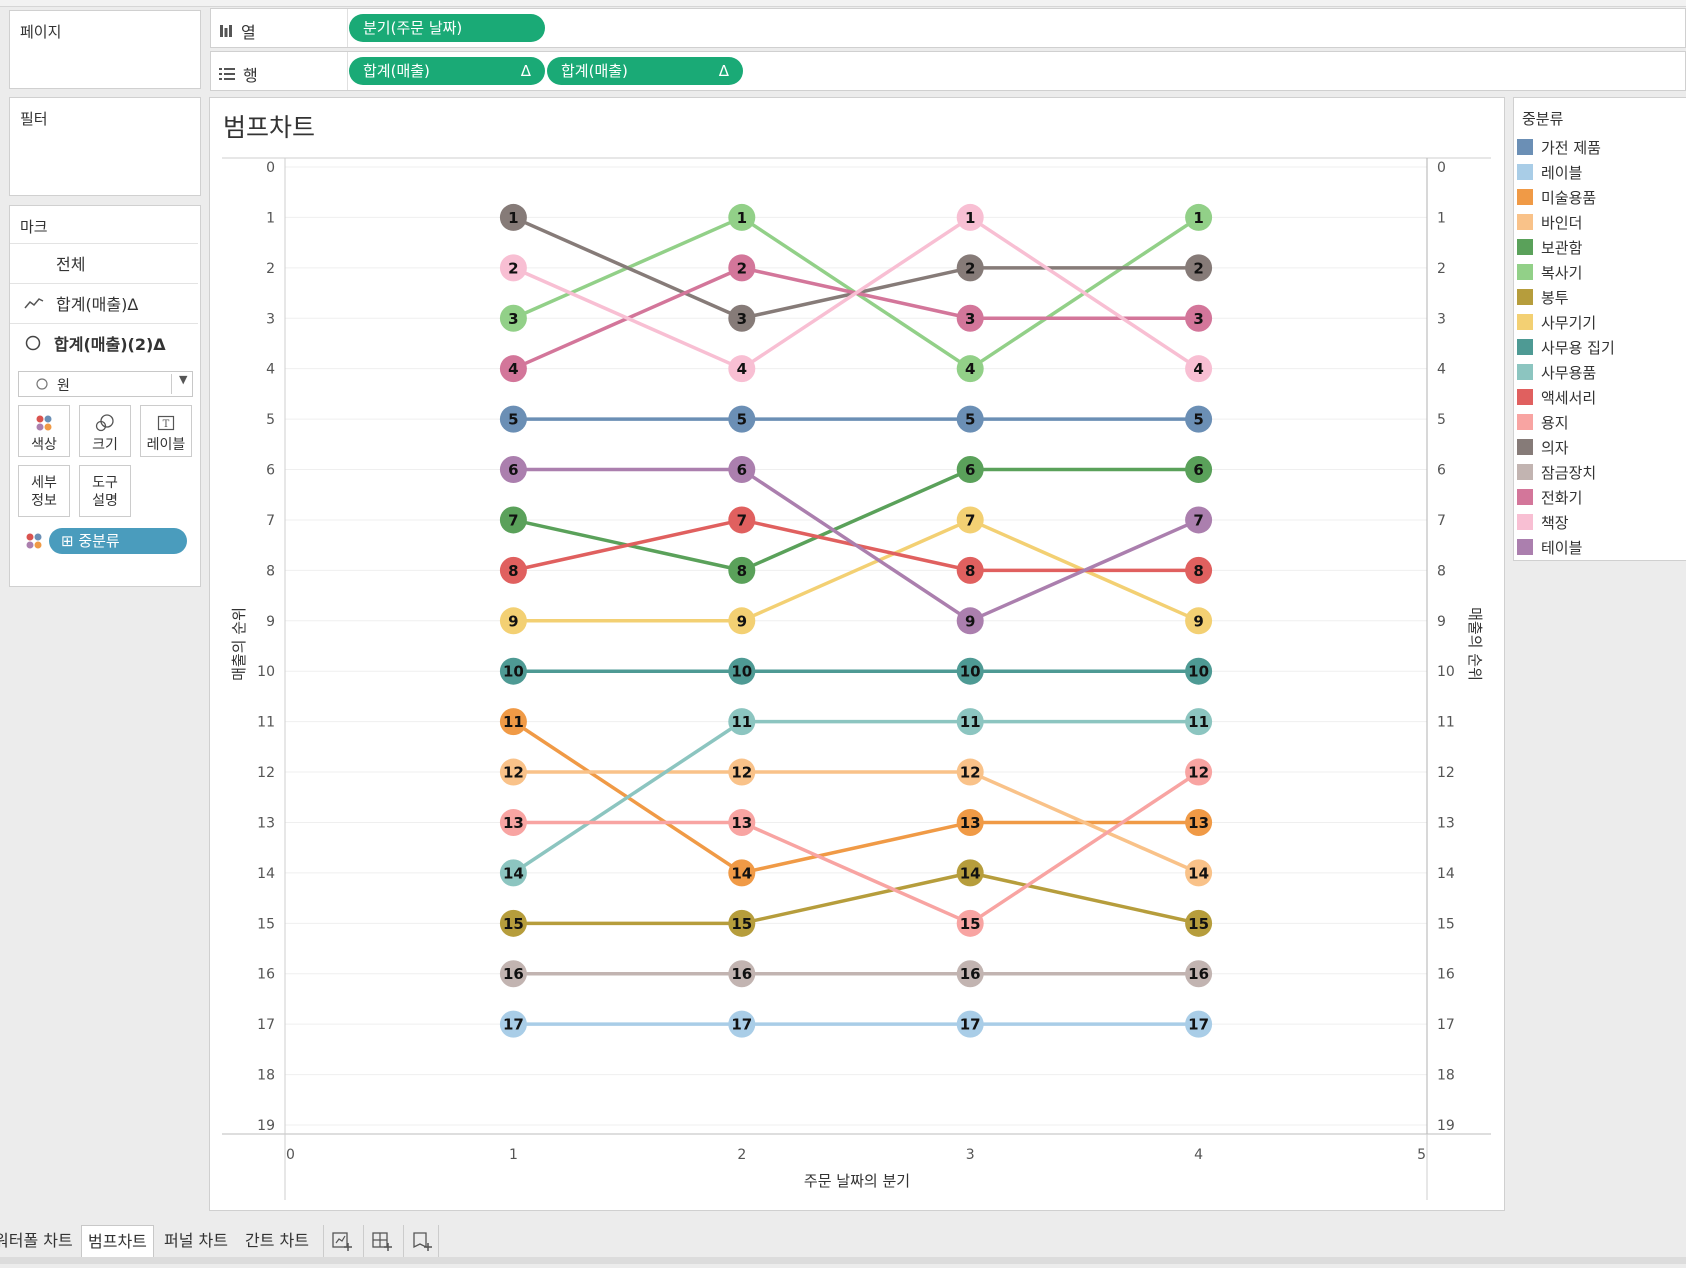 This screenshot has height=1268, width=1686. I want to click on y-tick-label-left: 11, so click(266, 723).